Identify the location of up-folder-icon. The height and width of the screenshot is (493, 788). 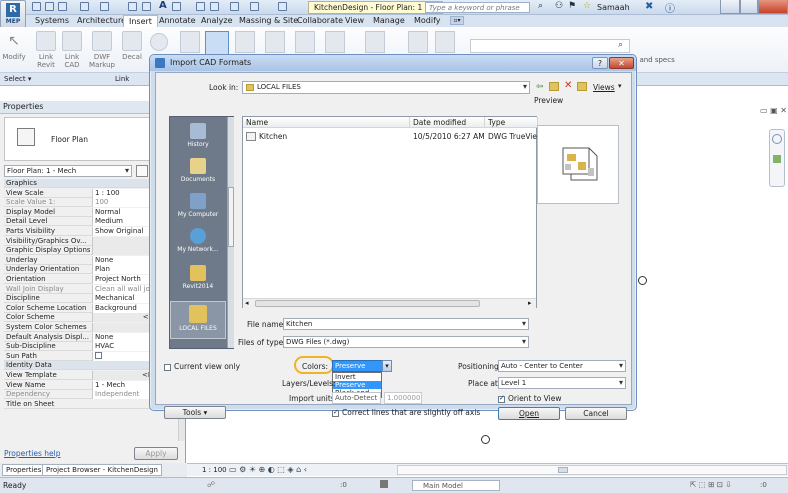
(554, 86).